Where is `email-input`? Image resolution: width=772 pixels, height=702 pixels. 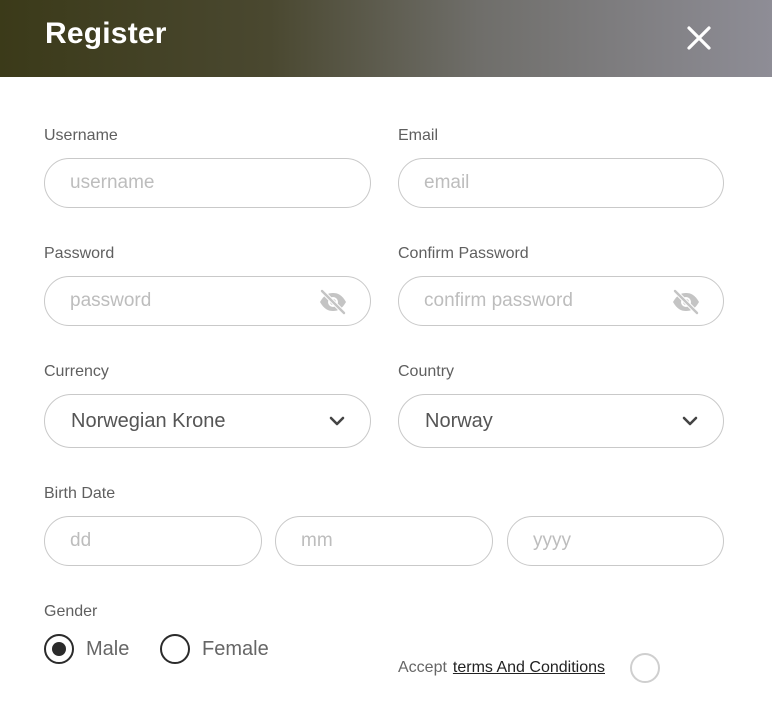
email-input is located at coordinates (561, 183).